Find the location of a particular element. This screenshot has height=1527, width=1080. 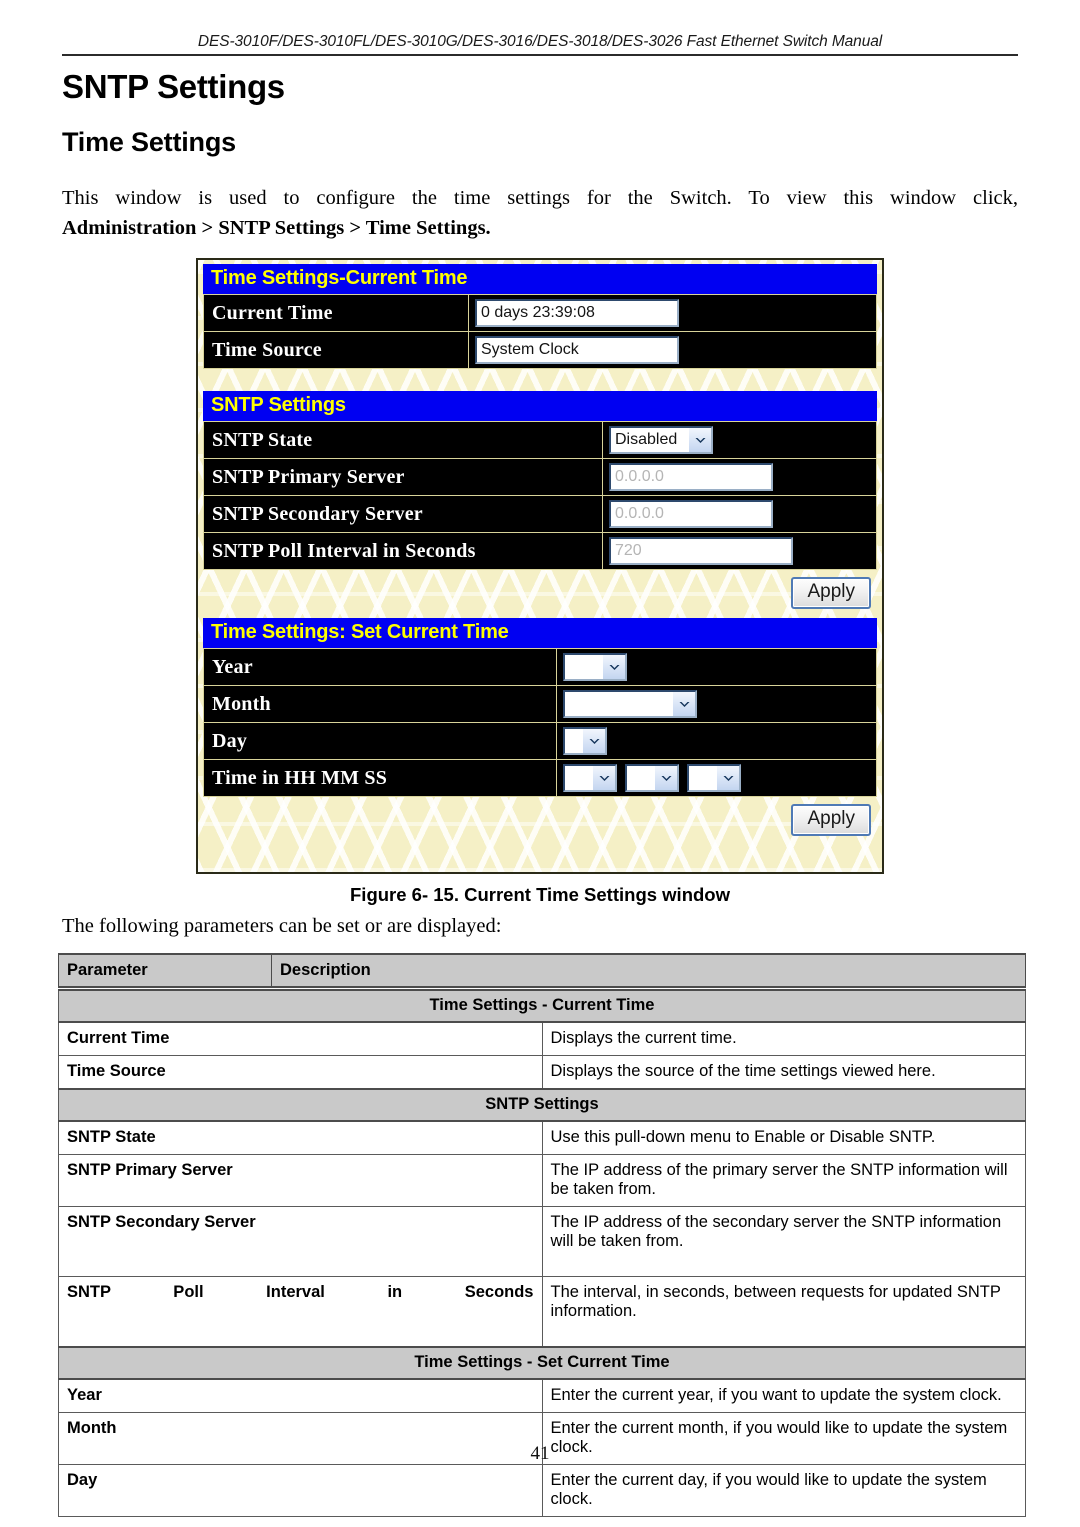

table-row: SNTP Secondary Server 0.0.0.0 is located at coordinates (540, 514).